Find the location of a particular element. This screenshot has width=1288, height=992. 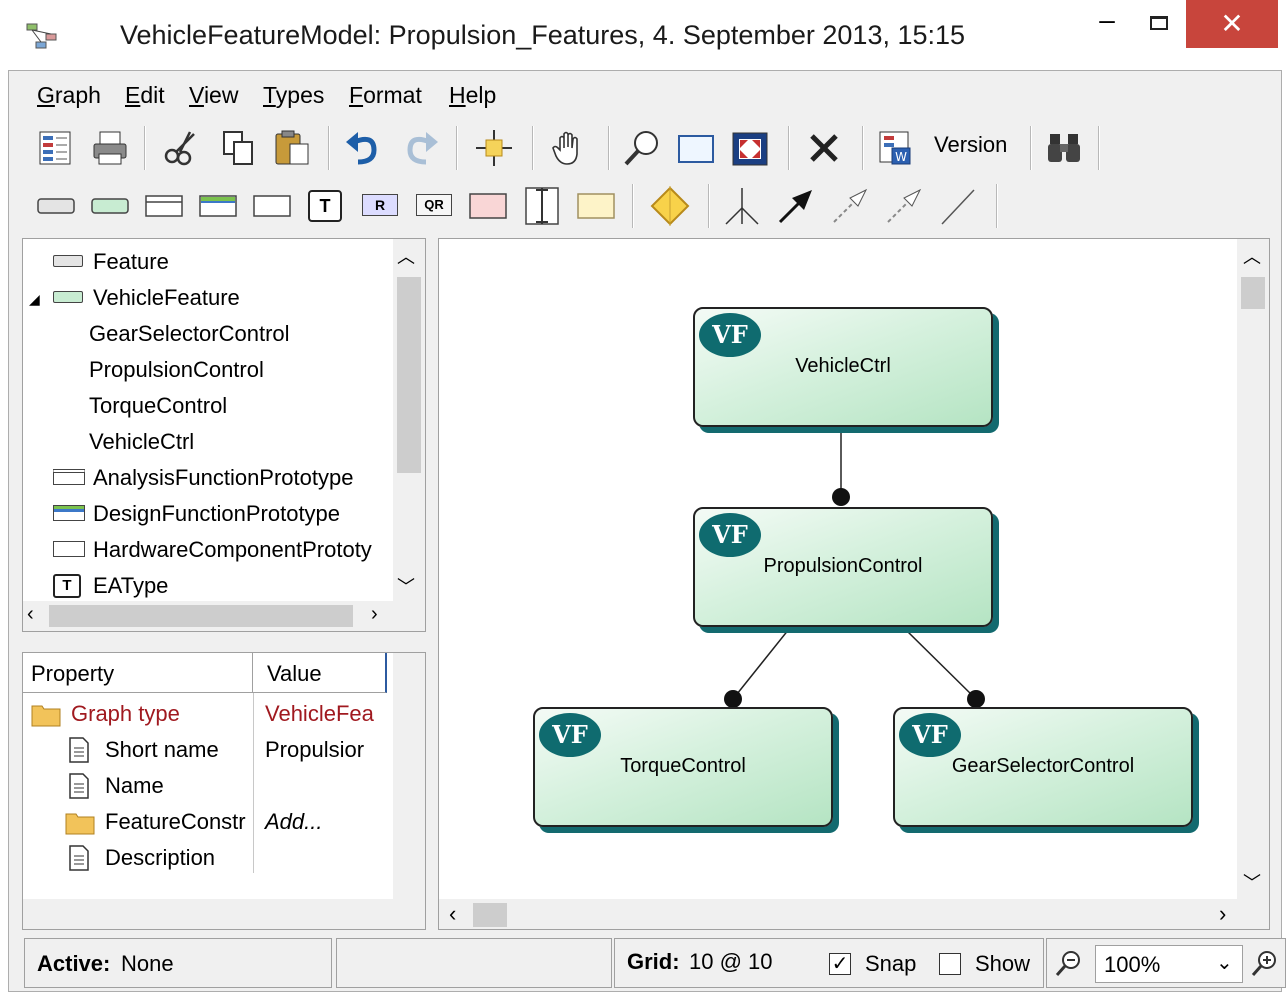

undo-icon is located at coordinates (364, 148).